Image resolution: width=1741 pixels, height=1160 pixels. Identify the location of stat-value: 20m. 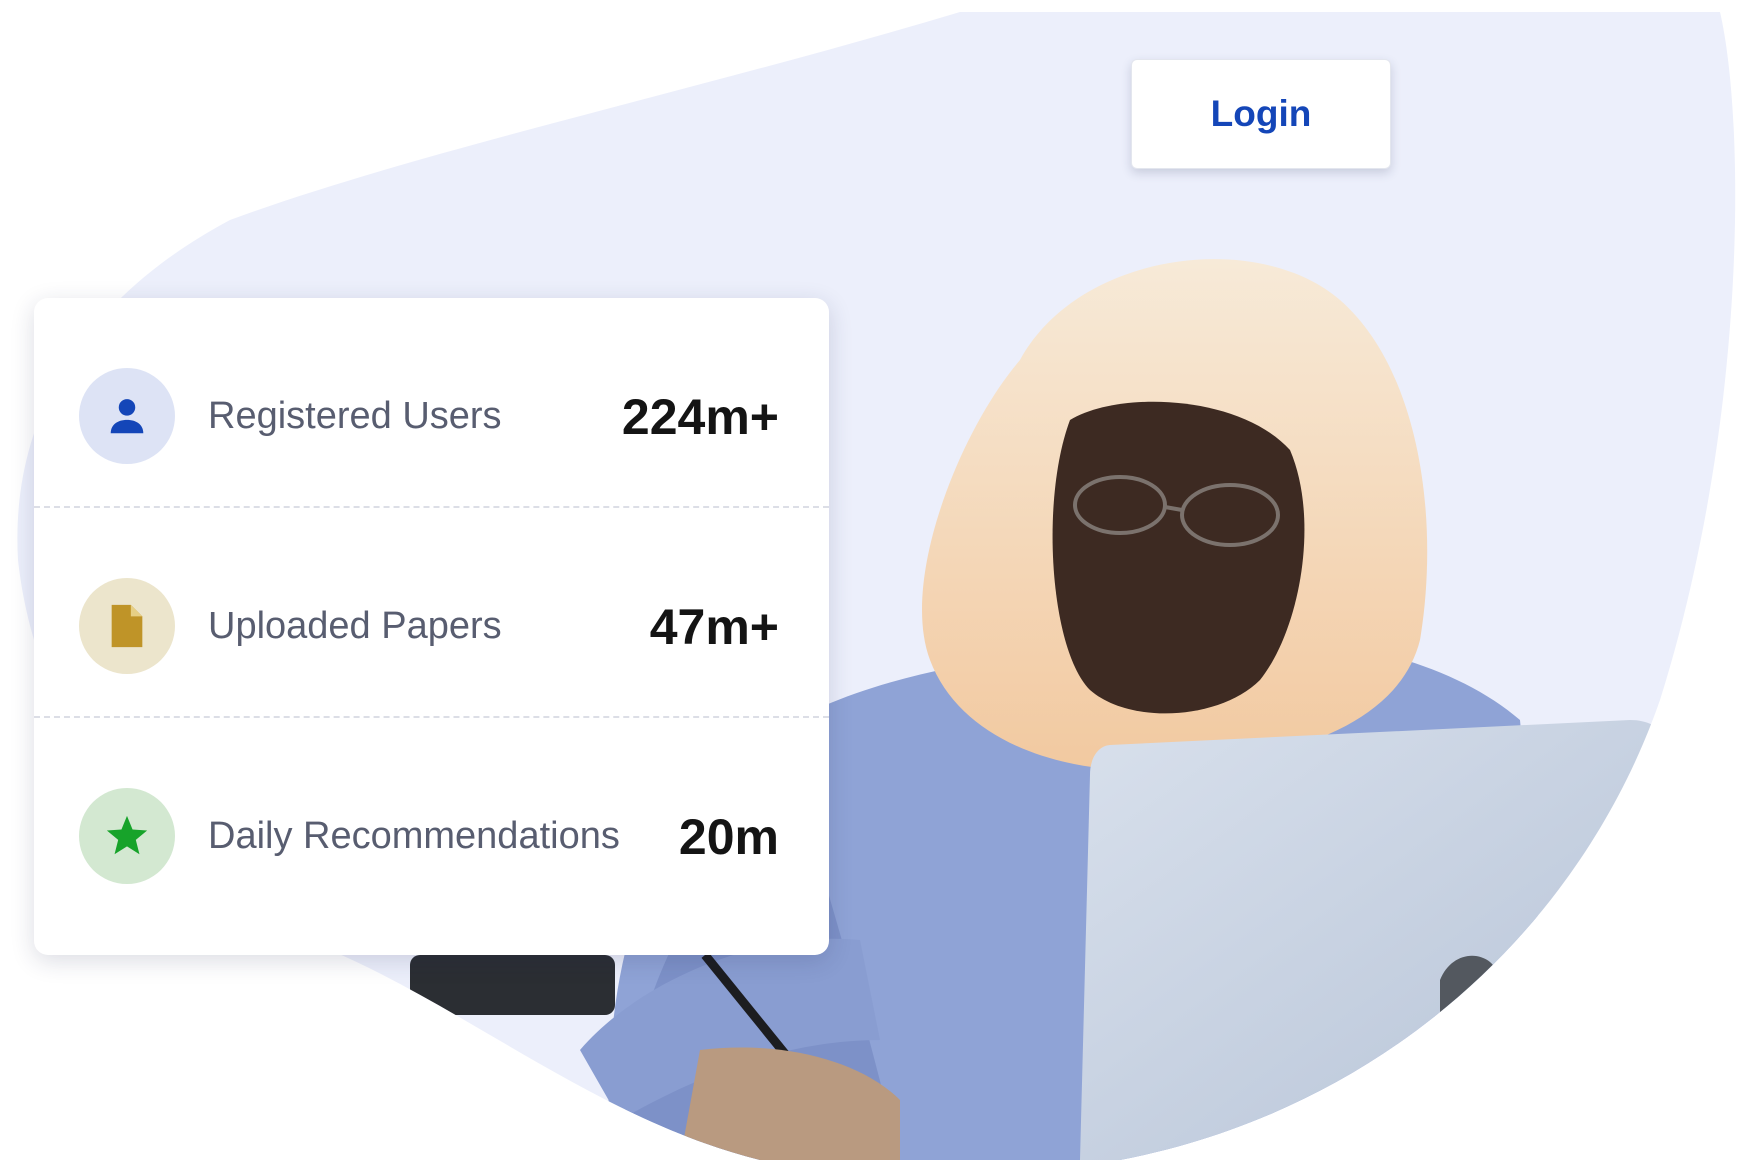
(728, 837).